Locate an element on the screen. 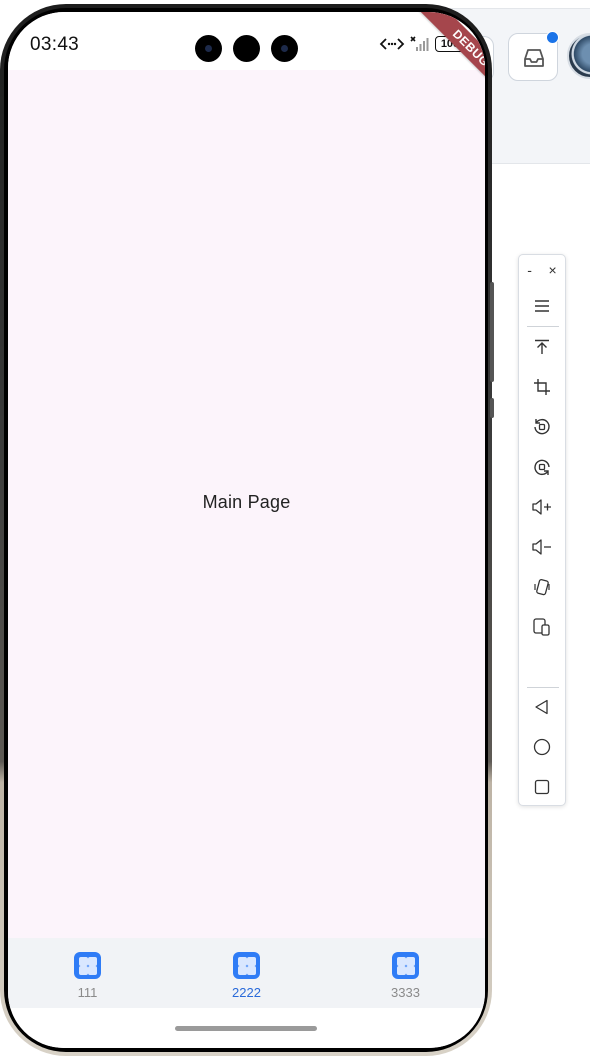 Image resolution: width=590 pixels, height=1059 pixels. status-bar: 03:43 100 is located at coordinates (246, 41).